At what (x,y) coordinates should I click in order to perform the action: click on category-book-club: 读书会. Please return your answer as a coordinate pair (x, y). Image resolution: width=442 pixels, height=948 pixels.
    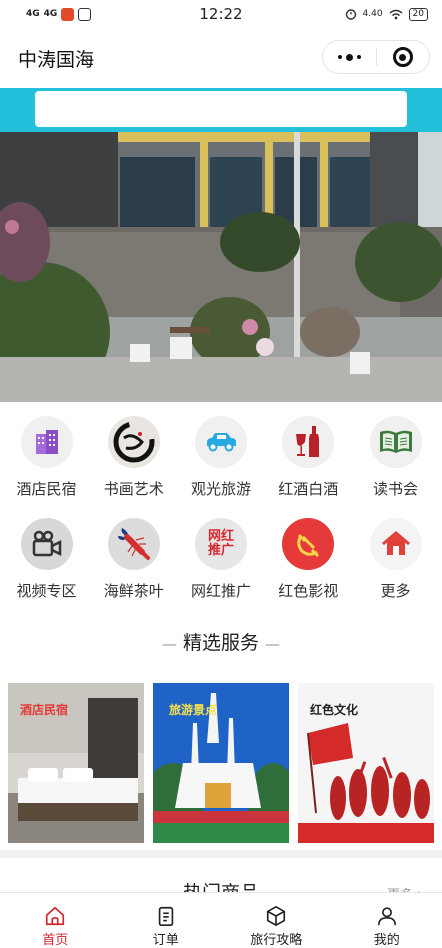
    Looking at the image, I should click on (395, 459).